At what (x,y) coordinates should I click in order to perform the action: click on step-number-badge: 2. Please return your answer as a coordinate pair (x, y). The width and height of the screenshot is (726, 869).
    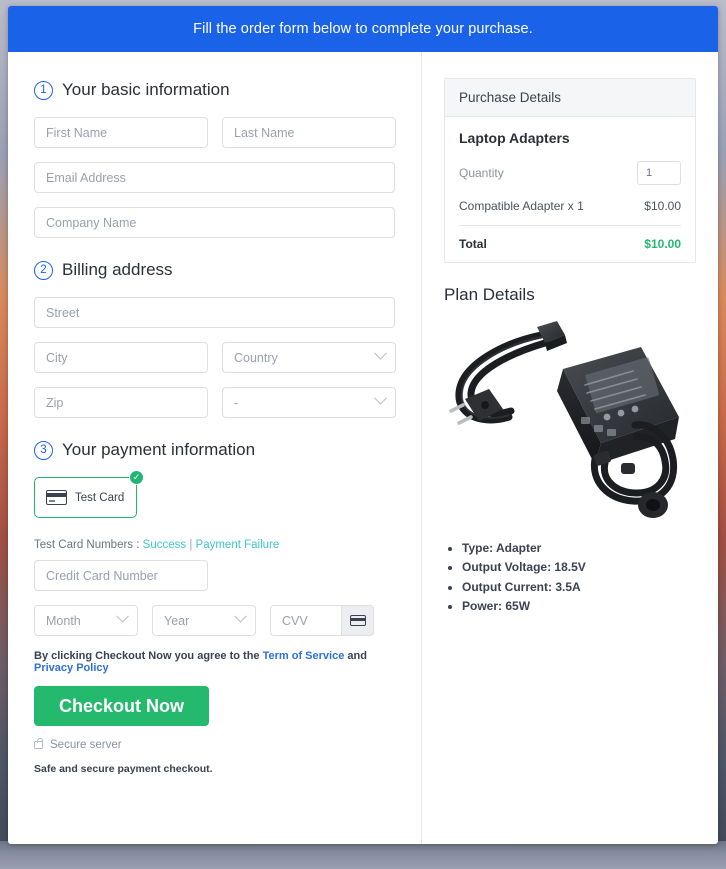
    Looking at the image, I should click on (43, 270).